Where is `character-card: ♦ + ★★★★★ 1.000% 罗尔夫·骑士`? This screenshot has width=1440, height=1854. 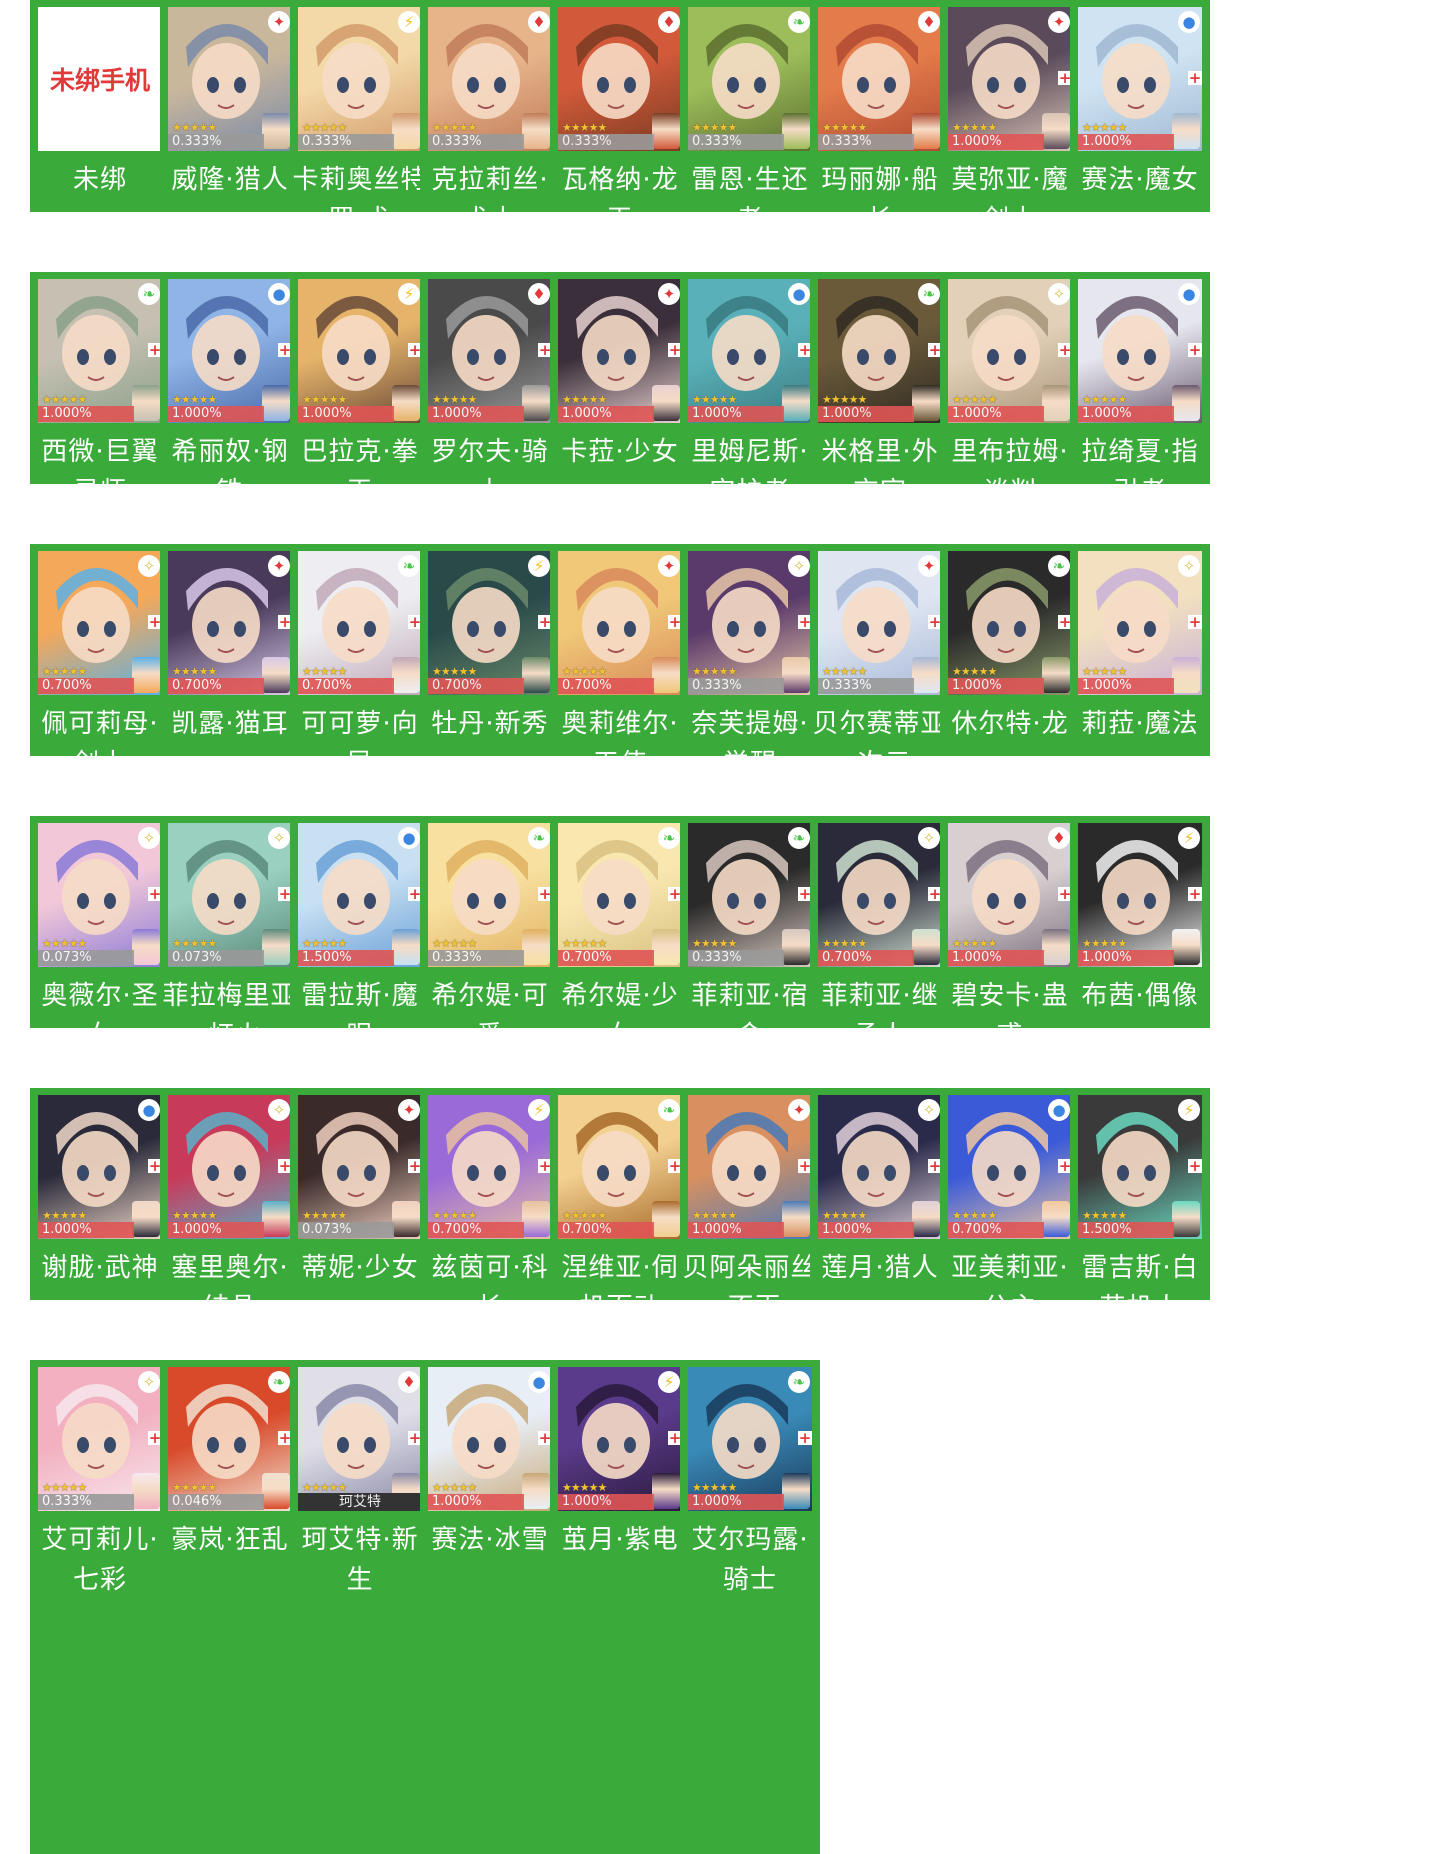
character-card: ♦ + ★★★★★ 1.000% 罗尔夫·骑士 is located at coordinates (490, 389).